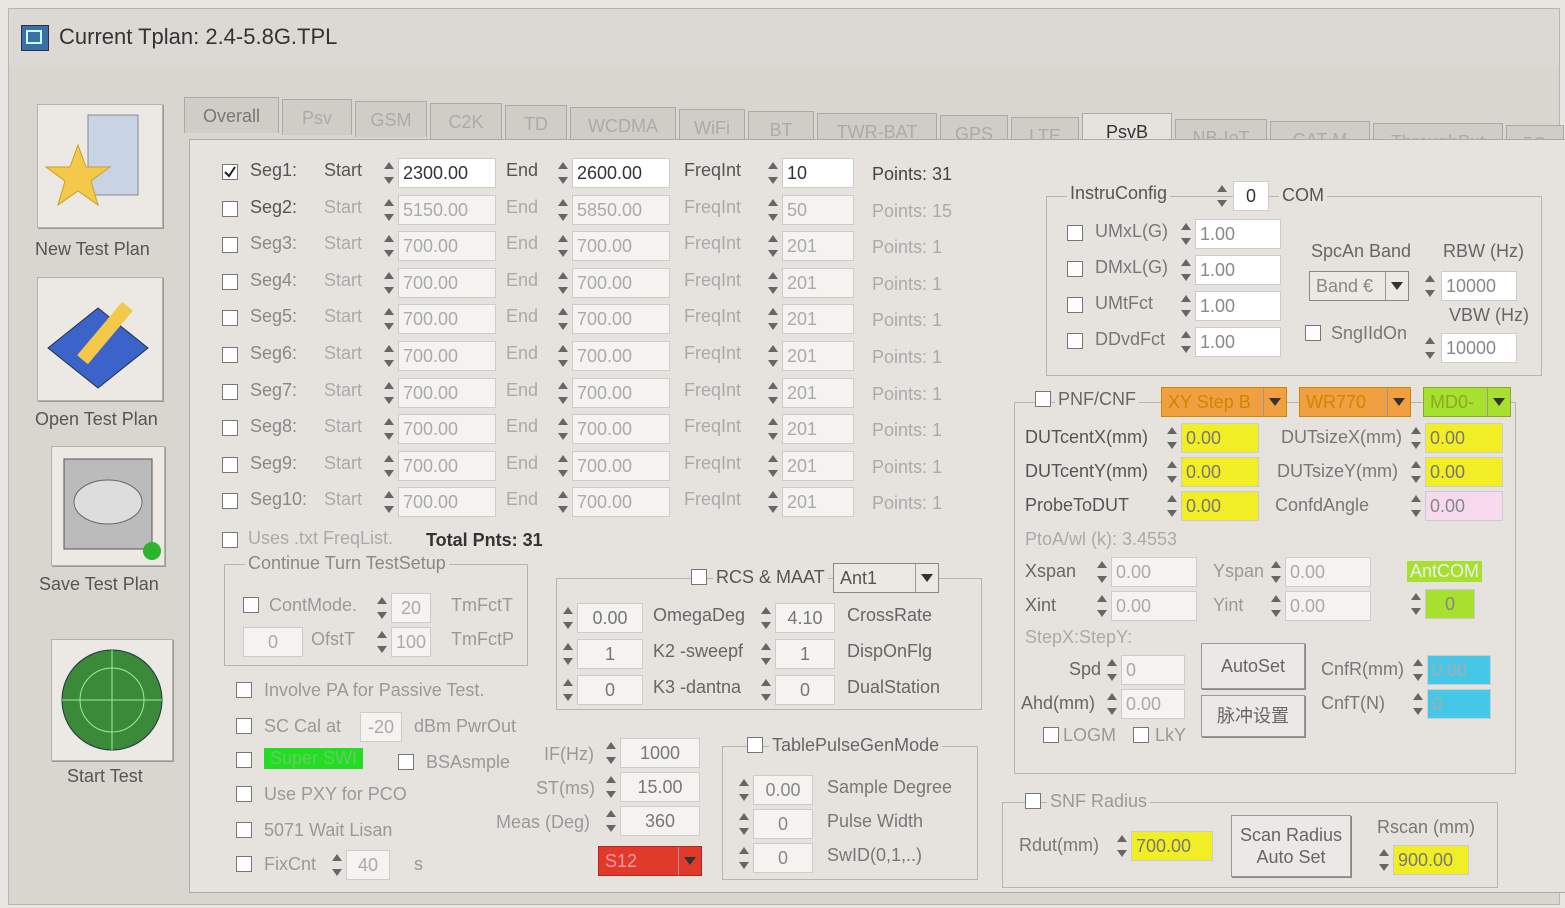 Image resolution: width=1565 pixels, height=908 pixels. Describe the element at coordinates (1043, 399) in the screenshot. I see `pnf-checkbox` at that location.